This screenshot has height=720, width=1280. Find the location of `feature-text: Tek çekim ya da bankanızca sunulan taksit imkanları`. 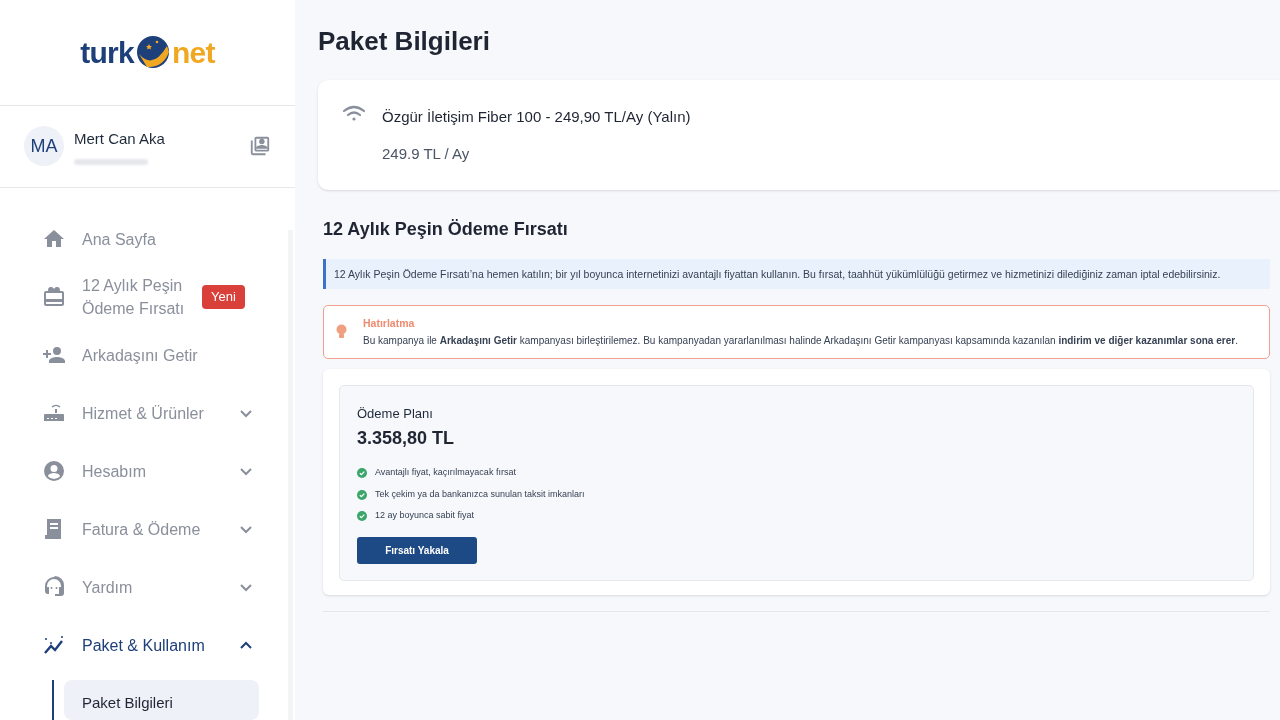

feature-text: Tek çekim ya da bankanızca sunulan taksit imkanları is located at coordinates (480, 494).